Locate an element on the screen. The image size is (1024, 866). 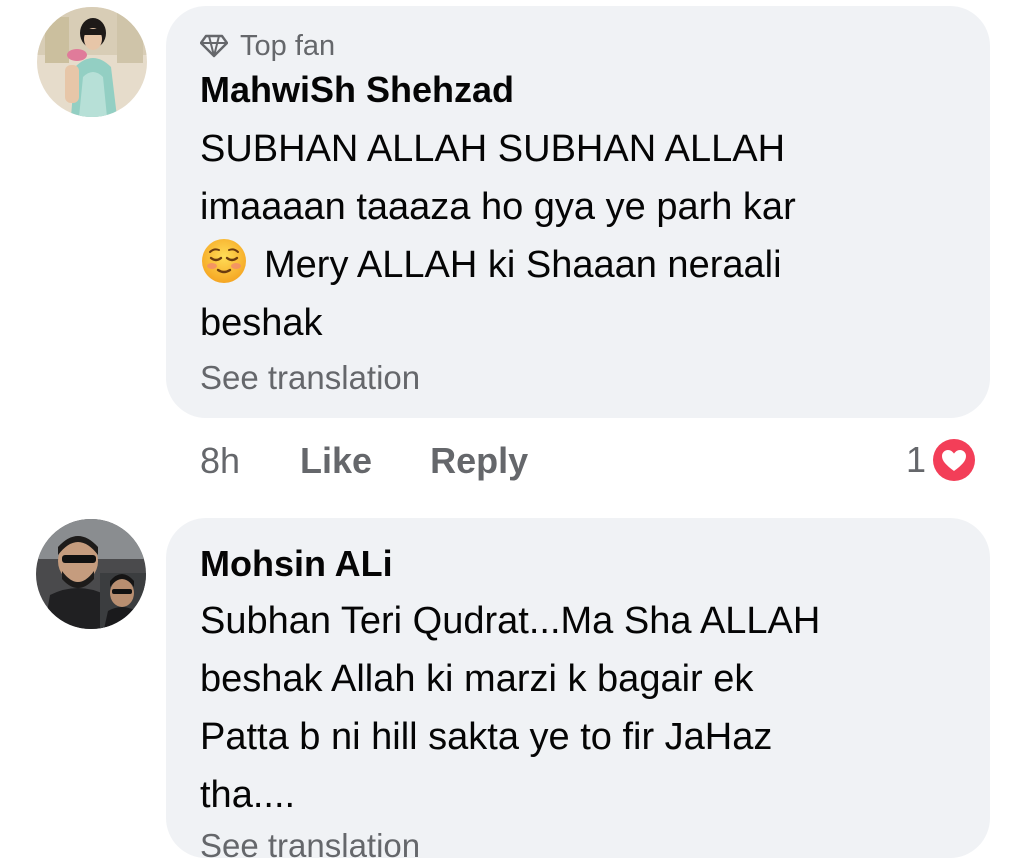
relieved-face-emoji-icon is located at coordinates (224, 261).